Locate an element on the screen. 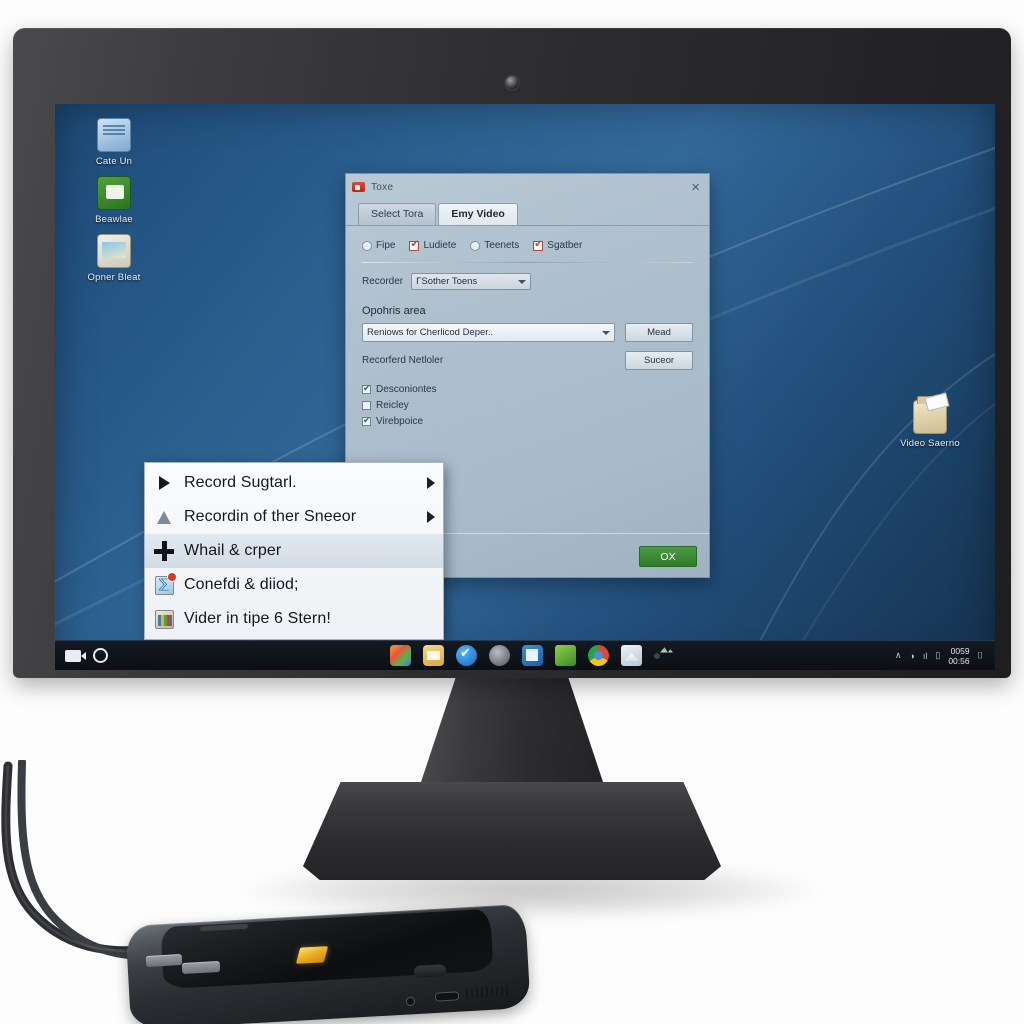 Image resolution: width=1024 pixels, height=1024 pixels. checklist-label: Reicley is located at coordinates (392, 405).